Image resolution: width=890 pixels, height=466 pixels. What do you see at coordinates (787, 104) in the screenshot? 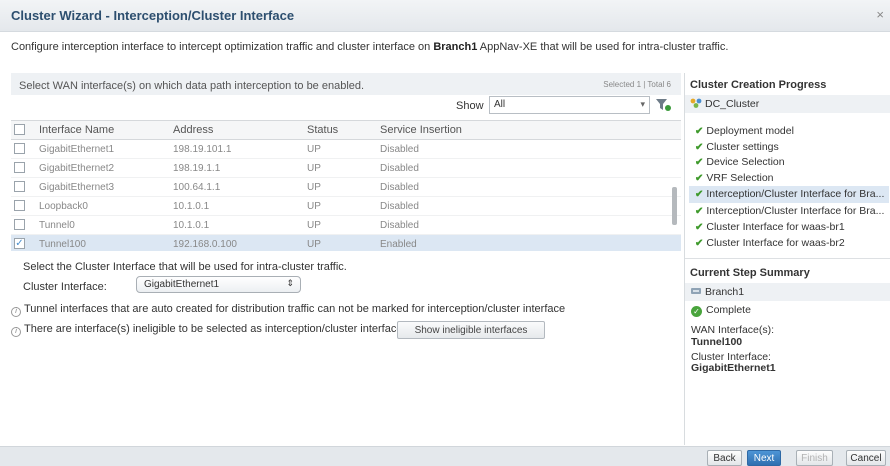
I see `cluster-name-bar: DC_Cluster` at bounding box center [787, 104].